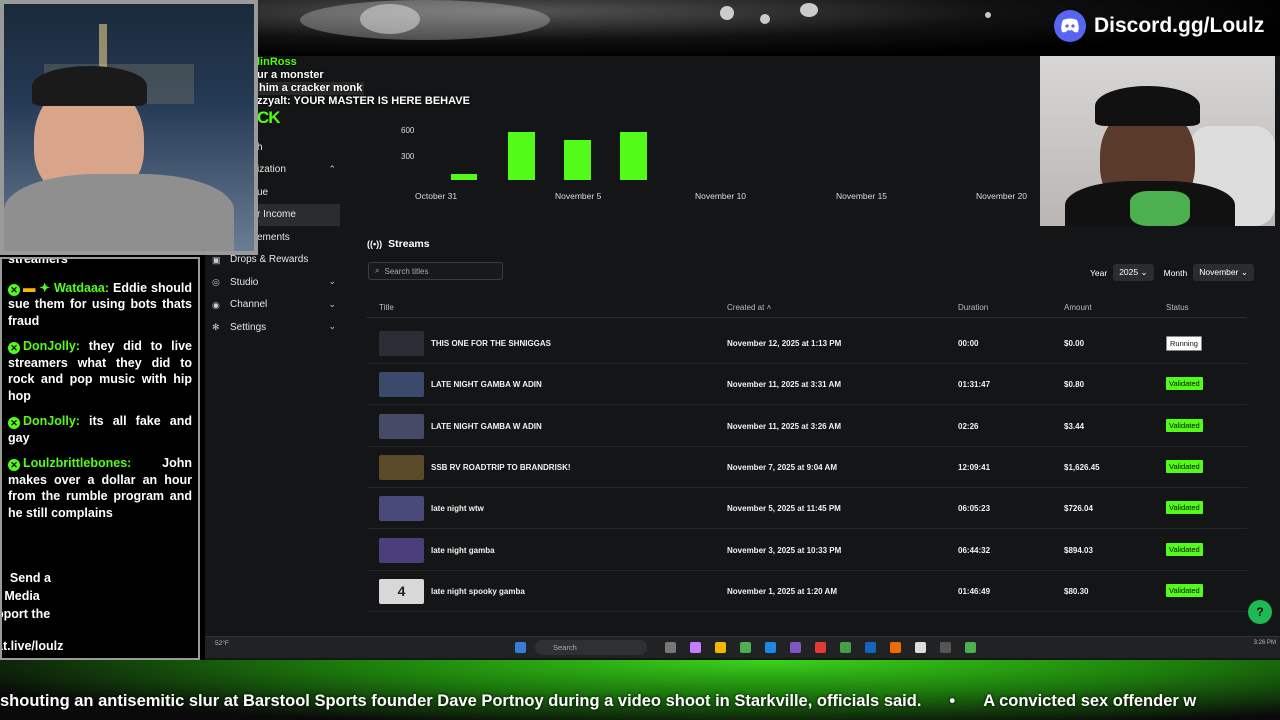 The image size is (1280, 720). What do you see at coordinates (795, 647) in the screenshot?
I see `discord-taskbar-icon` at bounding box center [795, 647].